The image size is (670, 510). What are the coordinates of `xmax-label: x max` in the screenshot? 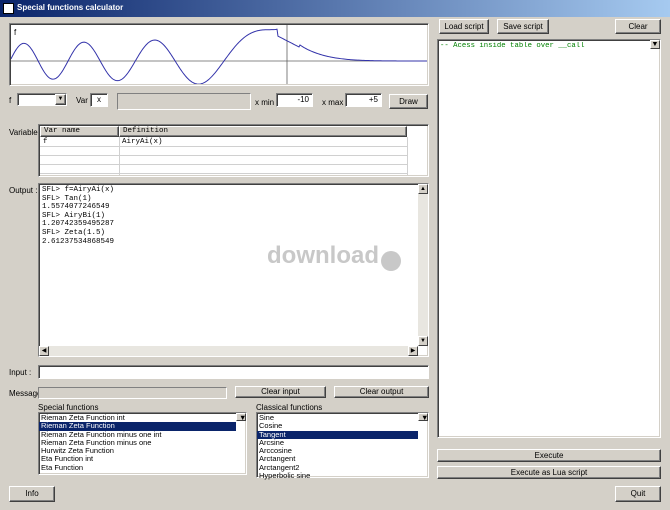 It's located at (333, 102).